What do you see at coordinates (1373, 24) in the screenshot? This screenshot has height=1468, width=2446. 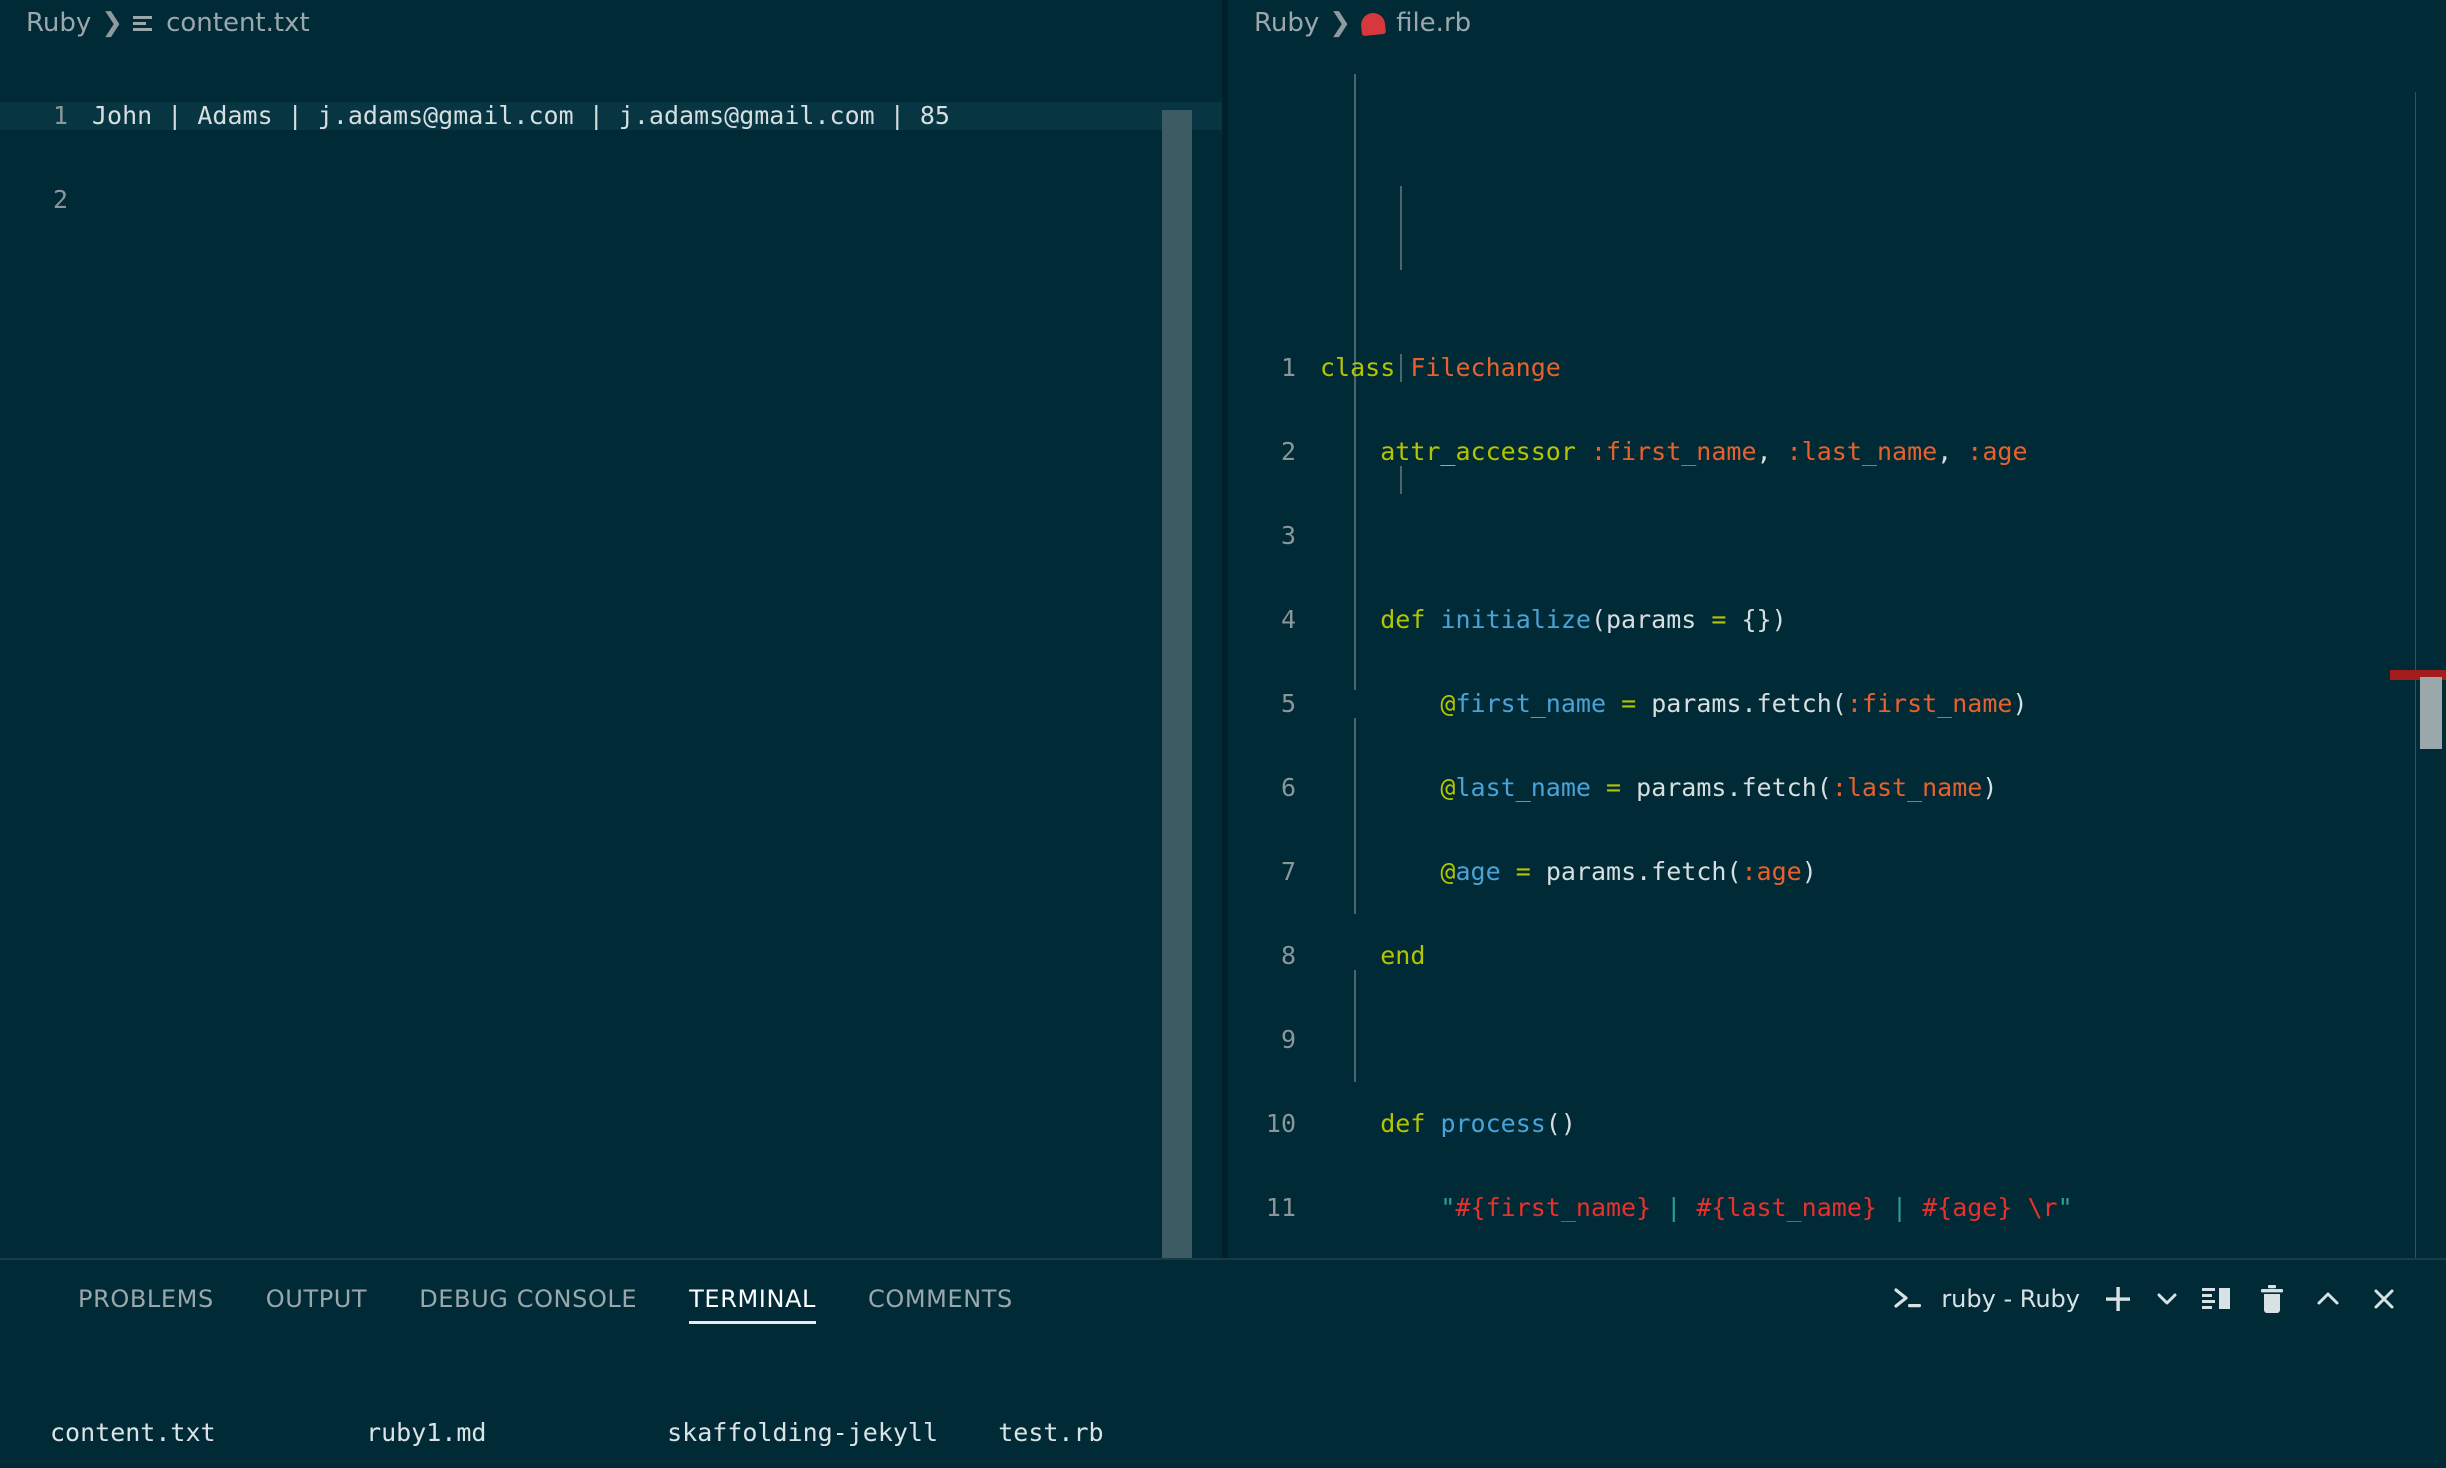 I see `ruby-icon` at bounding box center [1373, 24].